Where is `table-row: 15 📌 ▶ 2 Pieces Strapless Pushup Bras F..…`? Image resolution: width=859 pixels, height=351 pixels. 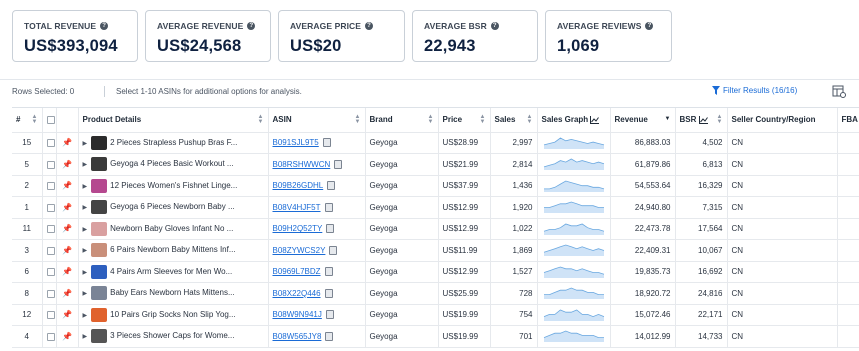 table-row: 15 📌 ▶ 2 Pieces Strapless Pushup Bras F..… is located at coordinates (435, 143).